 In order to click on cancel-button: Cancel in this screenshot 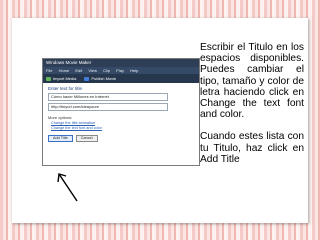, I will do `click(86, 138)`.